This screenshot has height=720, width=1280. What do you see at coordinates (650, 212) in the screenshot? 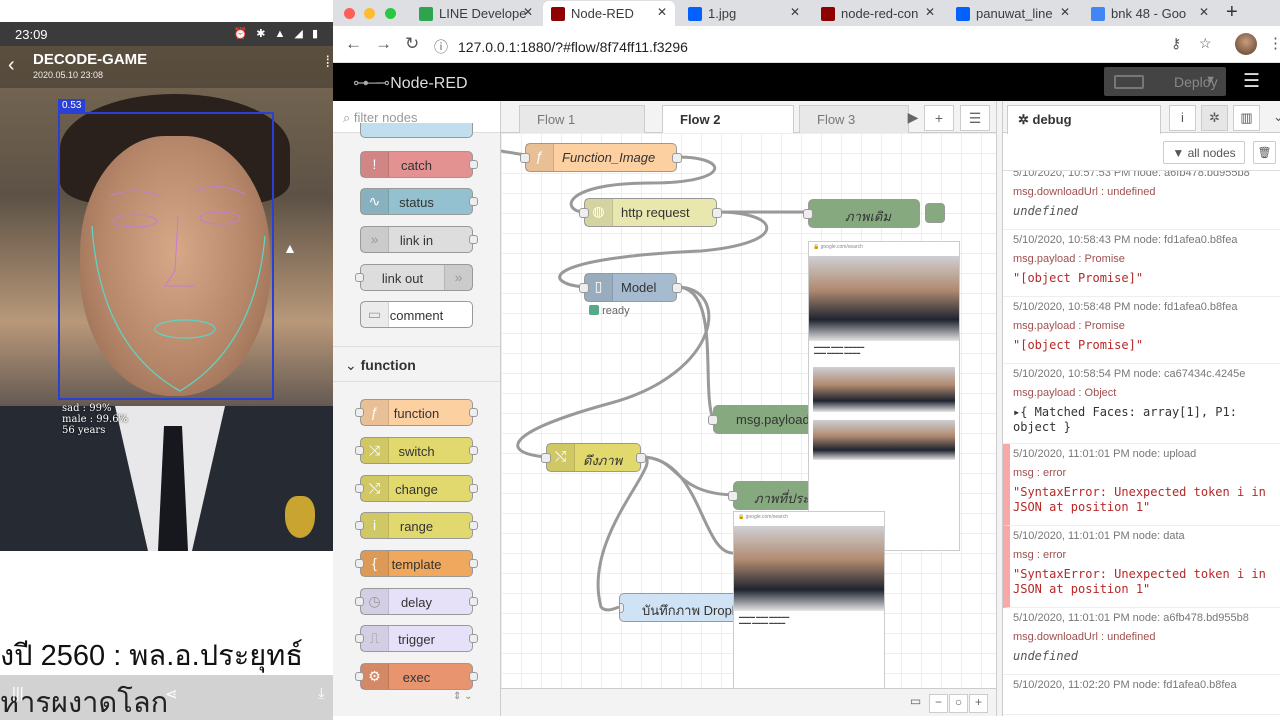
I see `node-http-request: ◍ http request` at bounding box center [650, 212].